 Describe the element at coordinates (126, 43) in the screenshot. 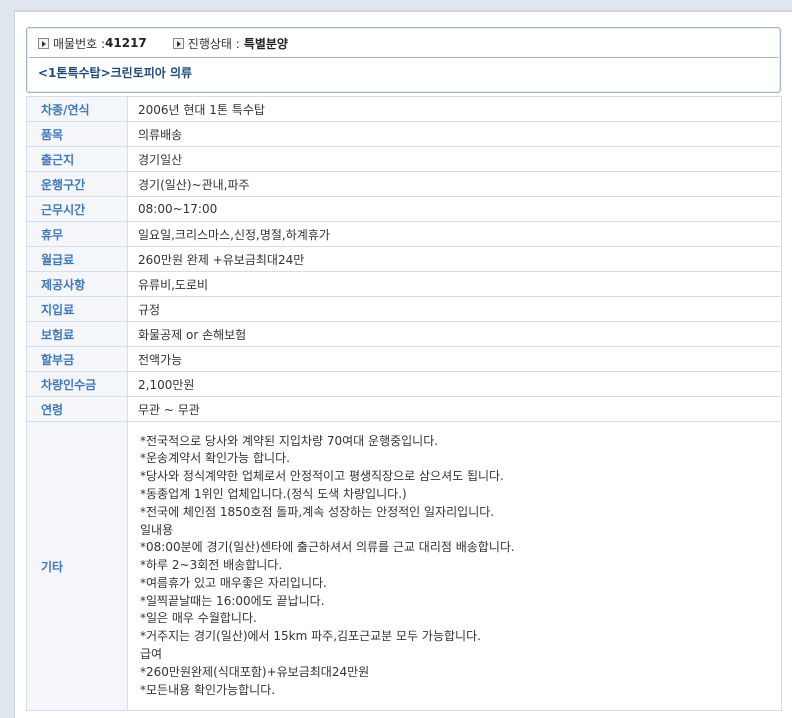

I see `listing-number-value: 41217` at that location.